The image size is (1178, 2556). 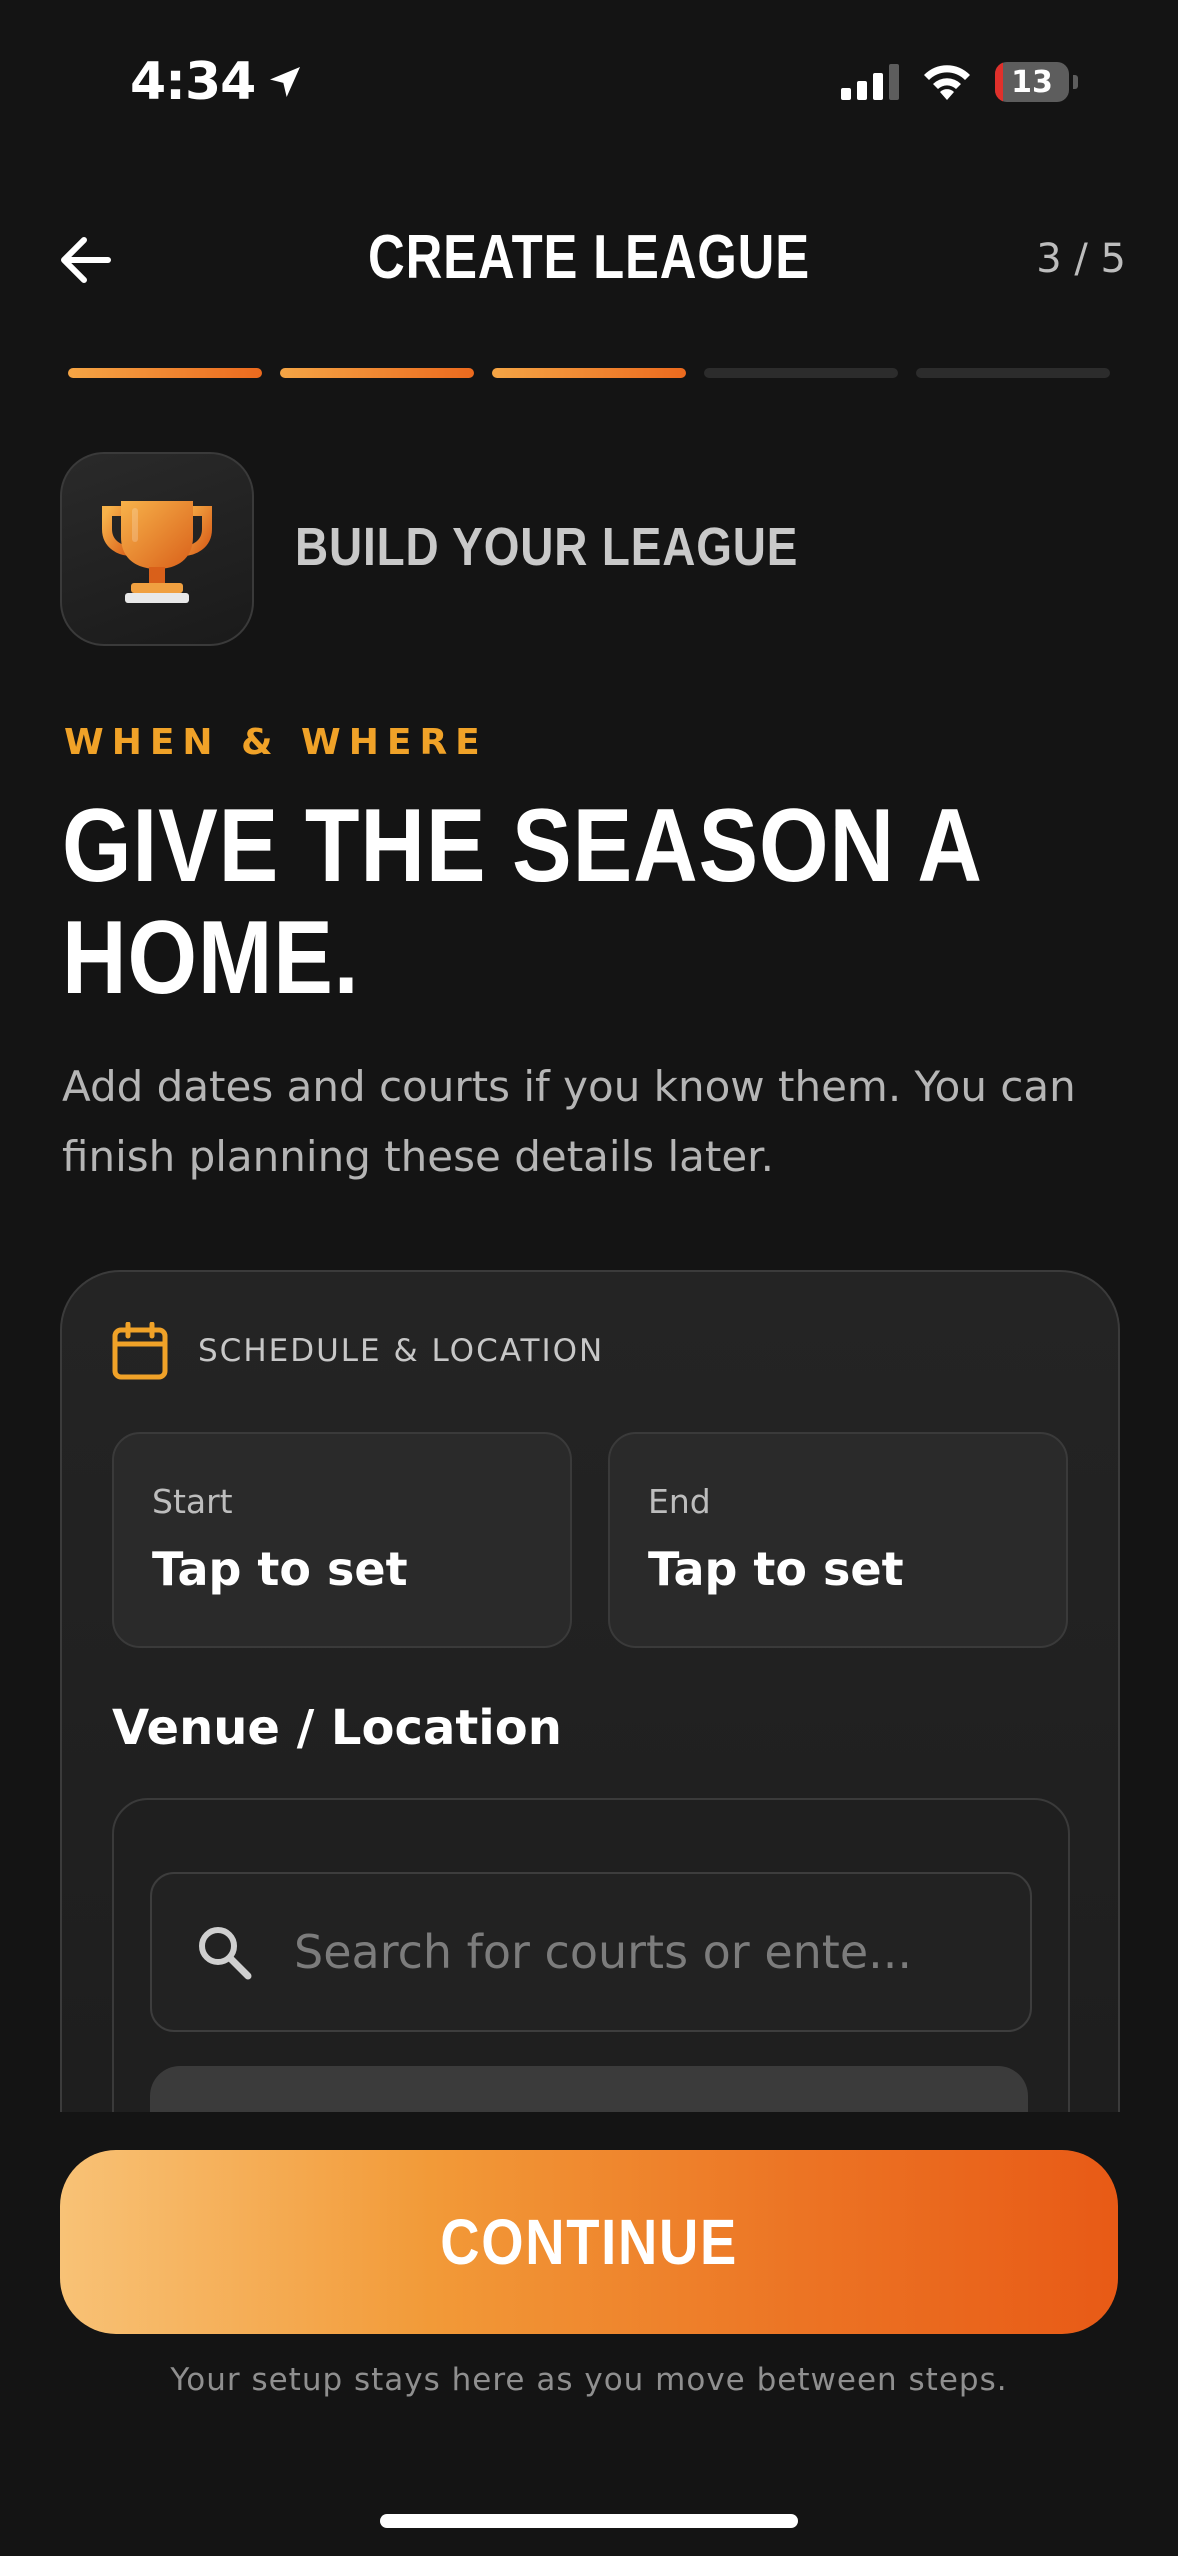 What do you see at coordinates (193, 82) in the screenshot?
I see `status-time-text: 4:34` at bounding box center [193, 82].